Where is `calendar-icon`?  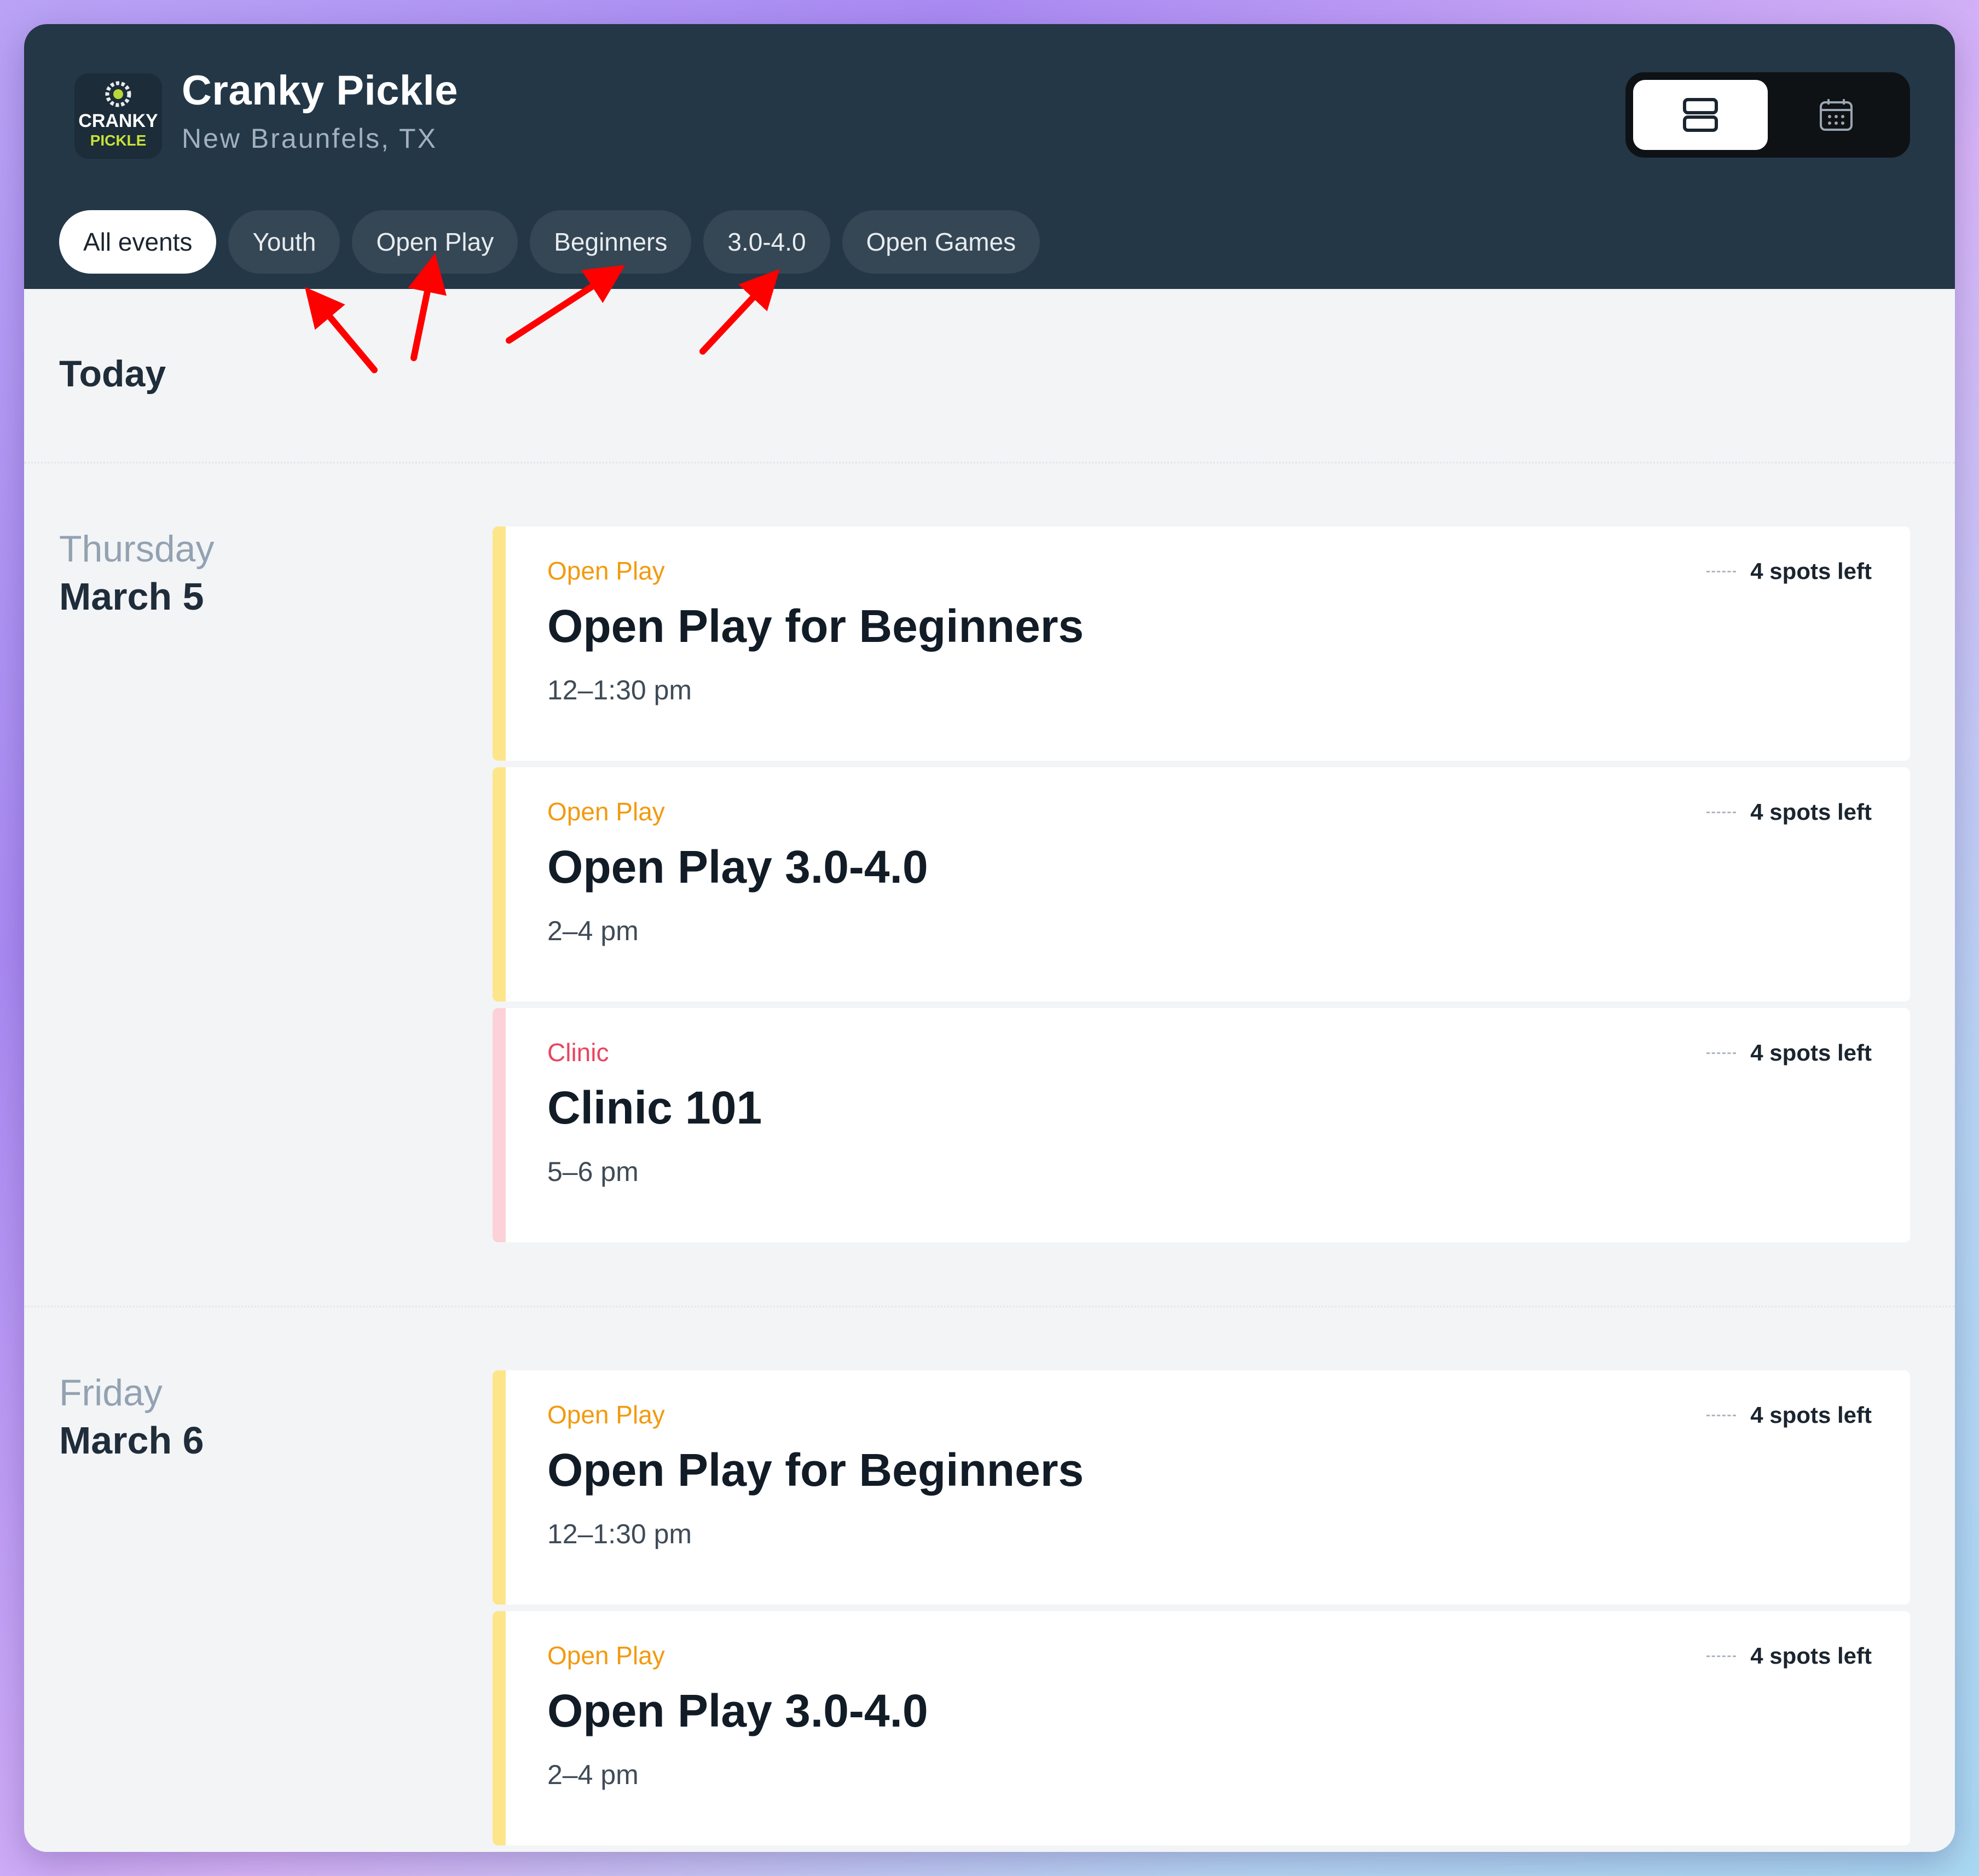 calendar-icon is located at coordinates (1836, 115).